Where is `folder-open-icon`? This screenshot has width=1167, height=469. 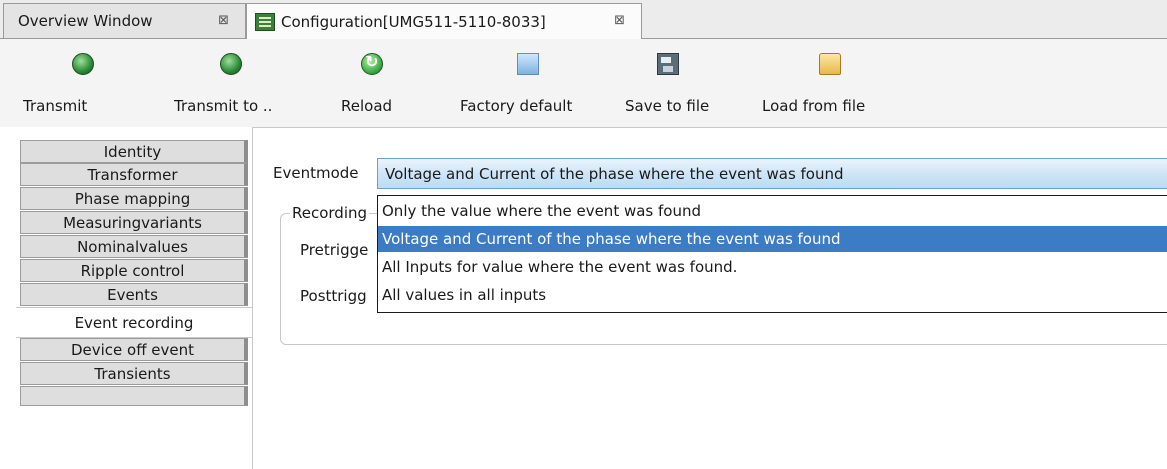
folder-open-icon is located at coordinates (830, 64).